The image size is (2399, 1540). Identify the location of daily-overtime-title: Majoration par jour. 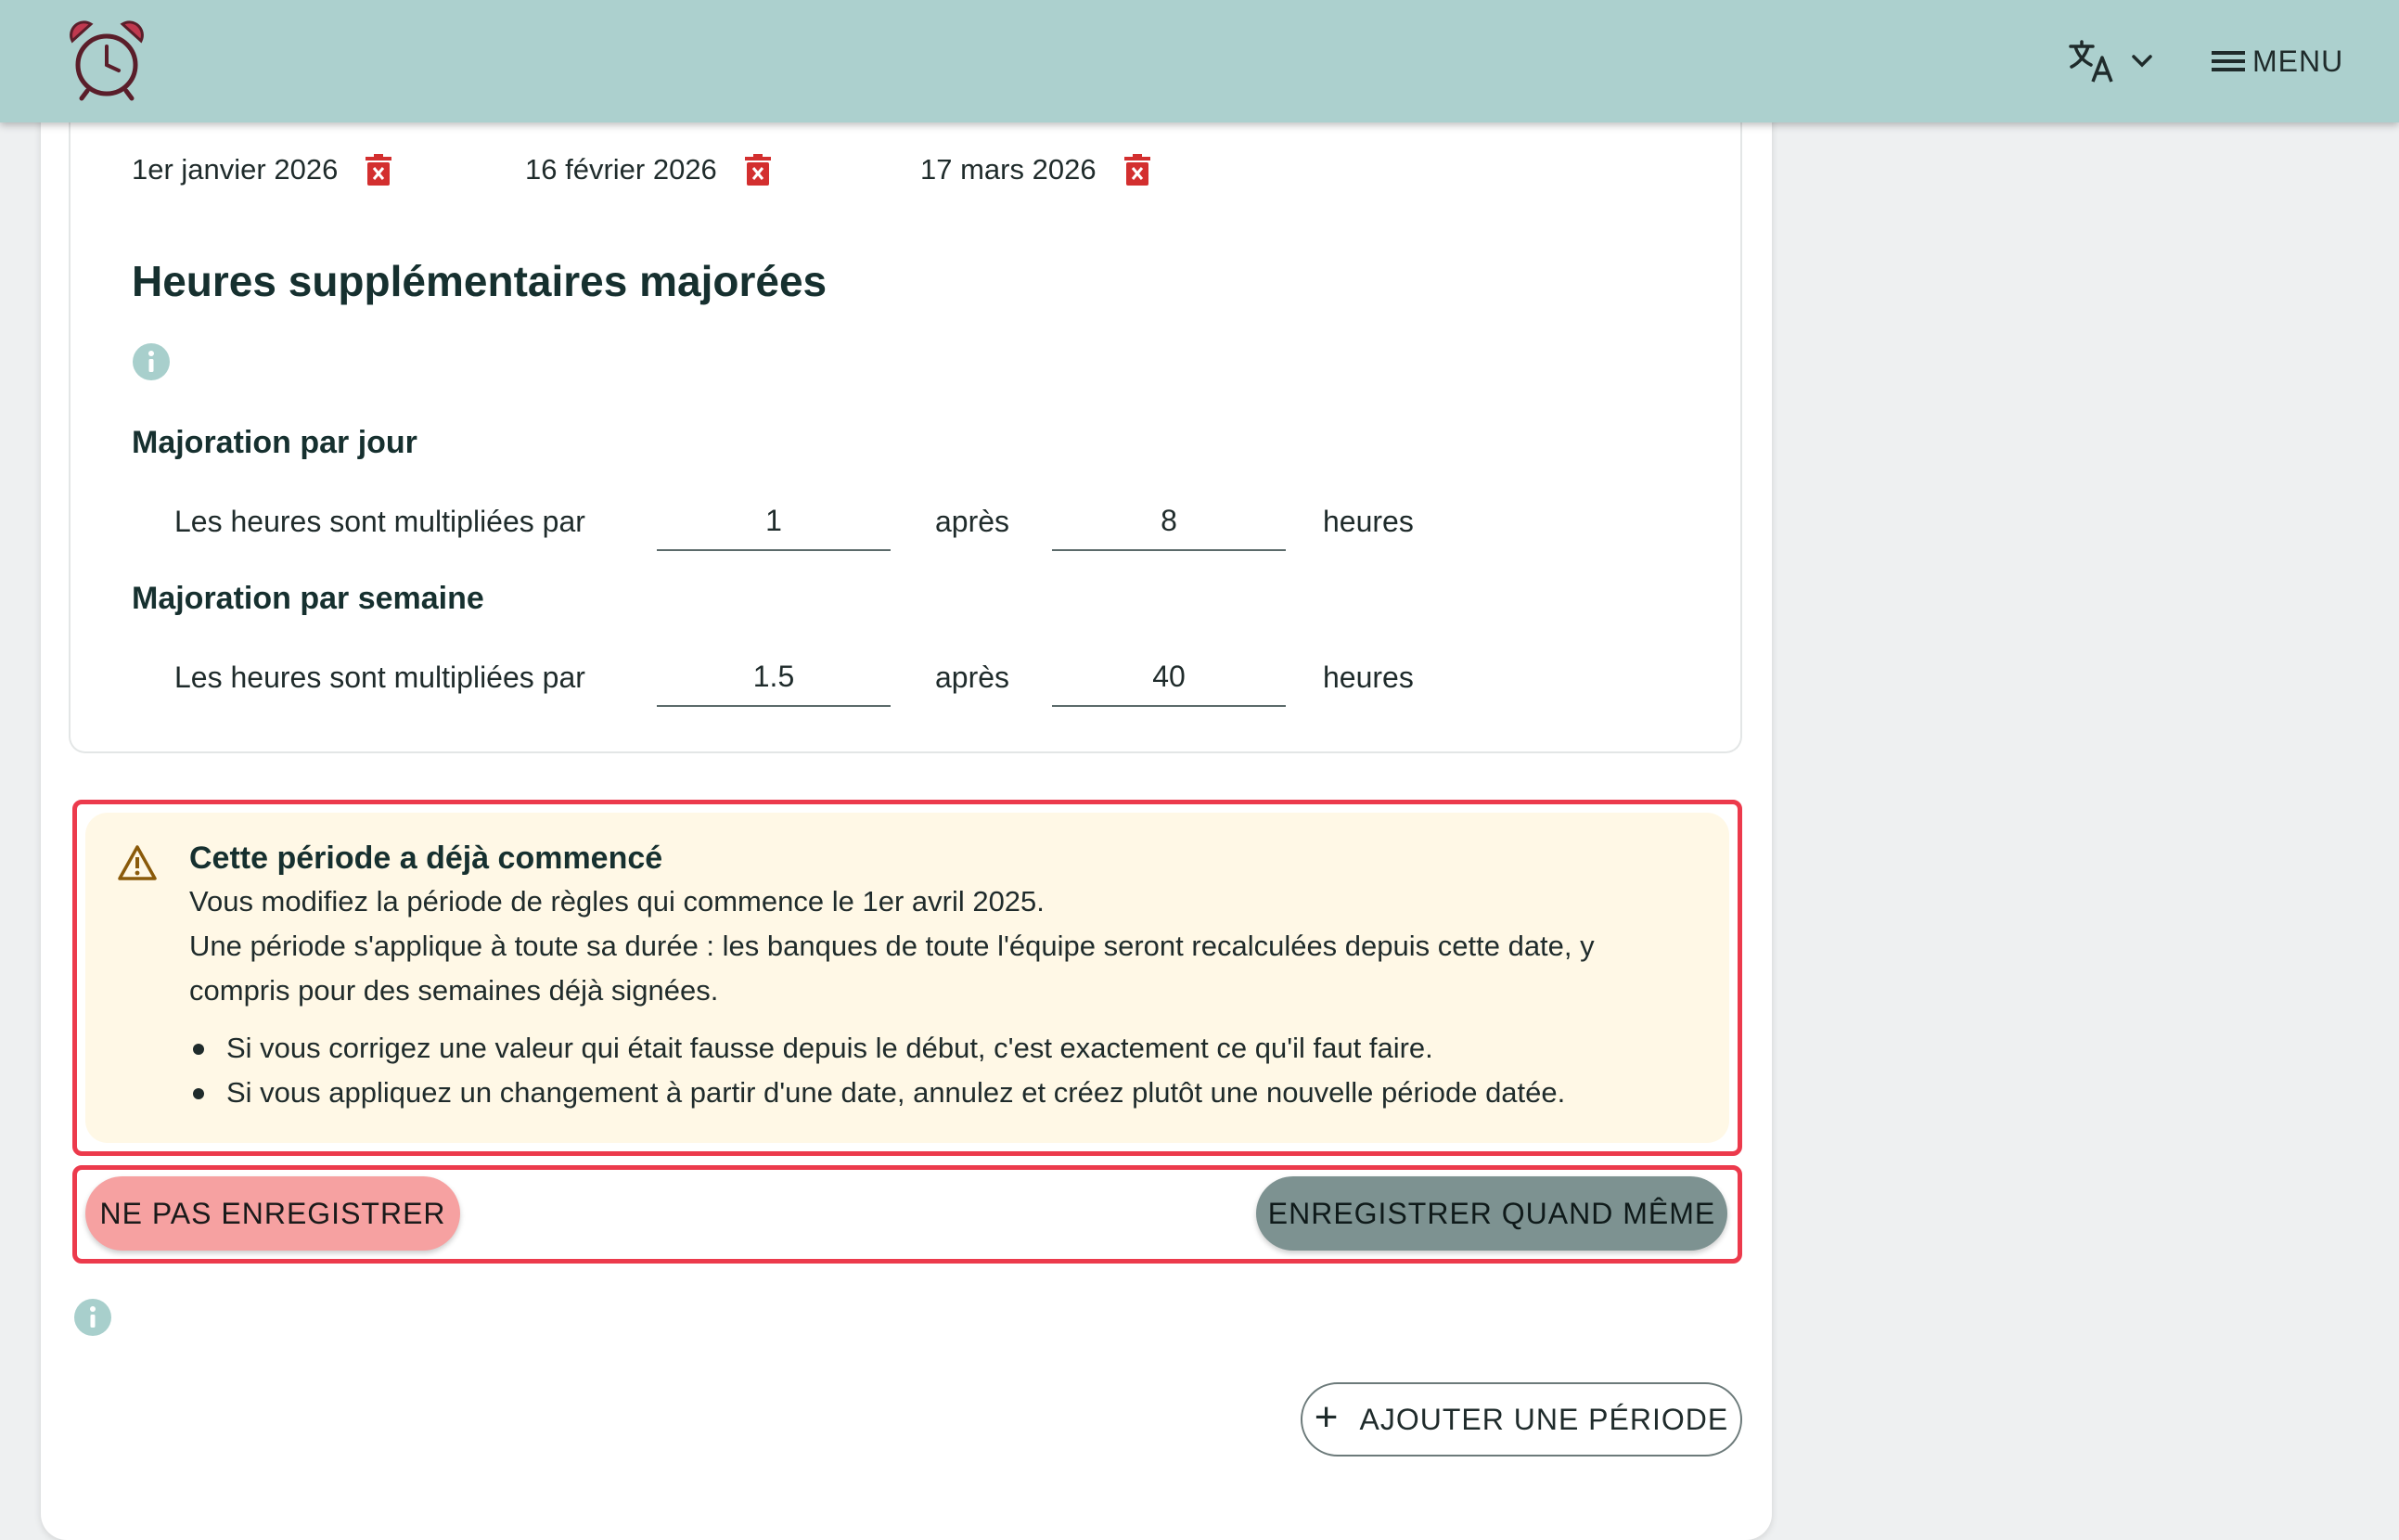
(275, 442).